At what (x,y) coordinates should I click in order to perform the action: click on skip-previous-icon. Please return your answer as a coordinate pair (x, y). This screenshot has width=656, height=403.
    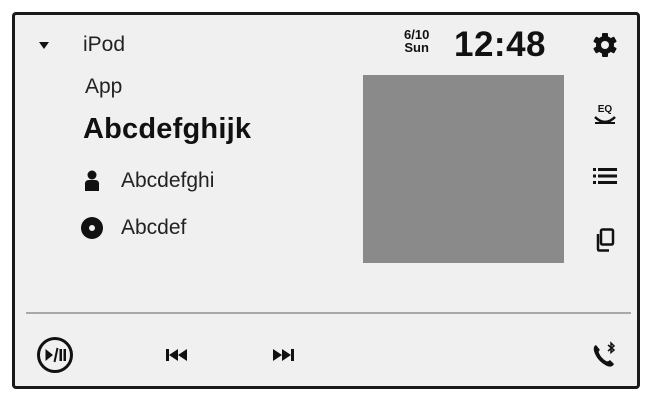
    Looking at the image, I should click on (177, 357).